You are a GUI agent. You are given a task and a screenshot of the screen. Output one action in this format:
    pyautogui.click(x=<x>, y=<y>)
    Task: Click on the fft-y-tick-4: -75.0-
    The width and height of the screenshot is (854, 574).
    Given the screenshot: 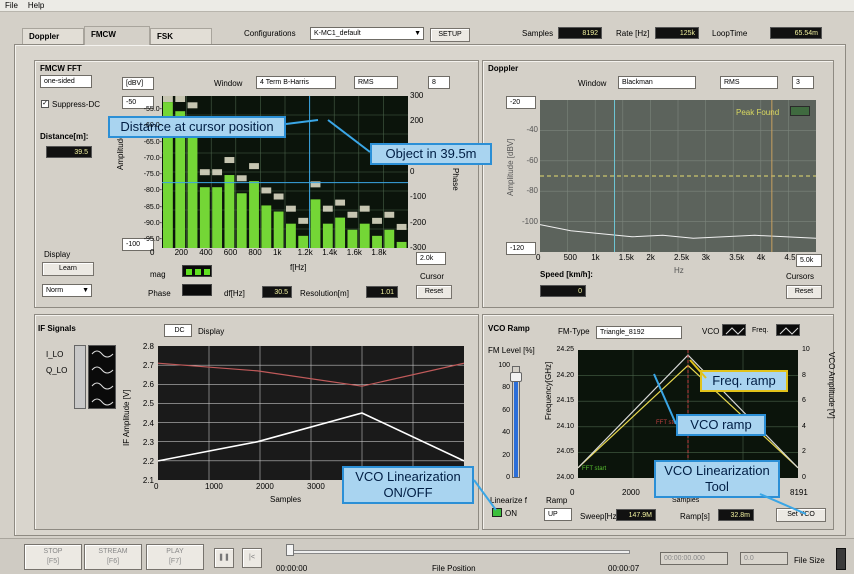 What is the action you would take?
    pyautogui.click(x=152, y=174)
    